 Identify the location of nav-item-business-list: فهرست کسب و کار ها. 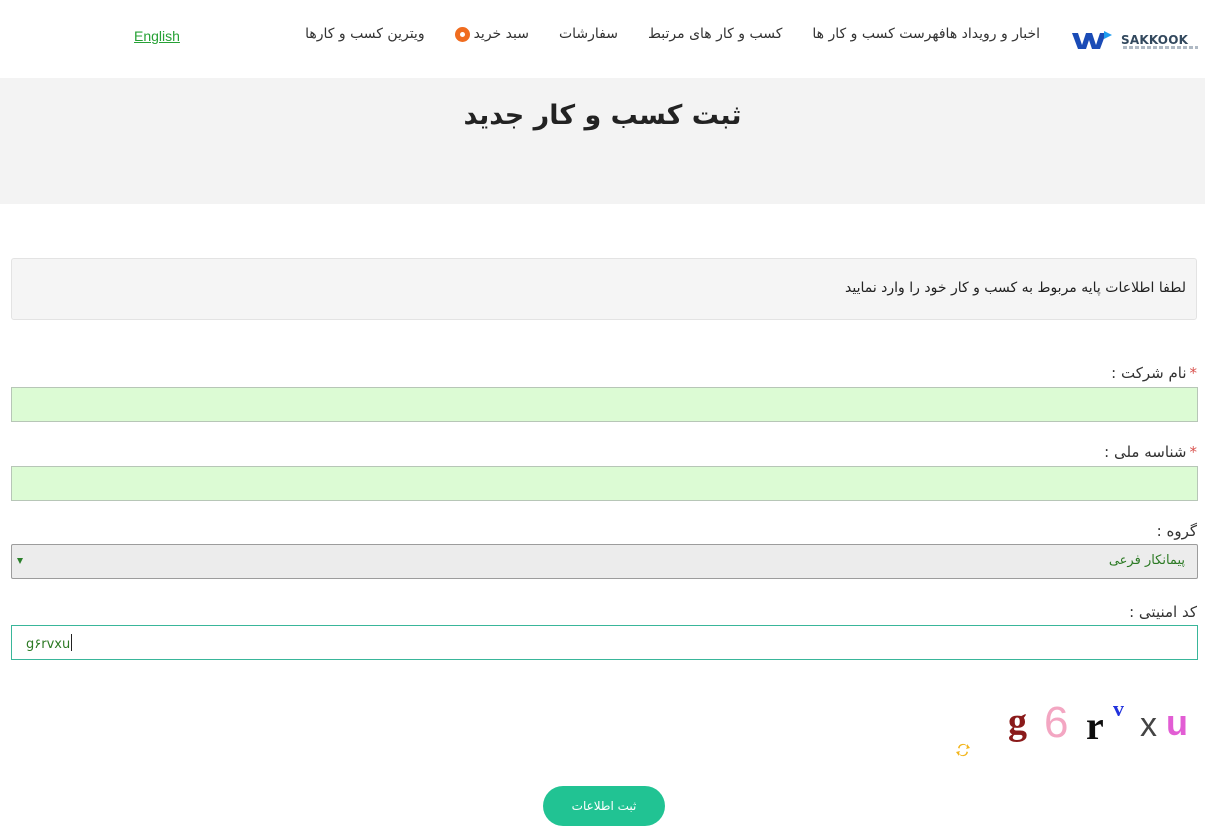
(878, 34).